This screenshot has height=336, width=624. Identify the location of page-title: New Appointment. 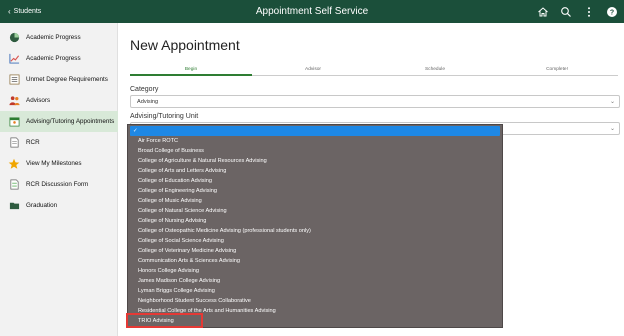
(185, 45).